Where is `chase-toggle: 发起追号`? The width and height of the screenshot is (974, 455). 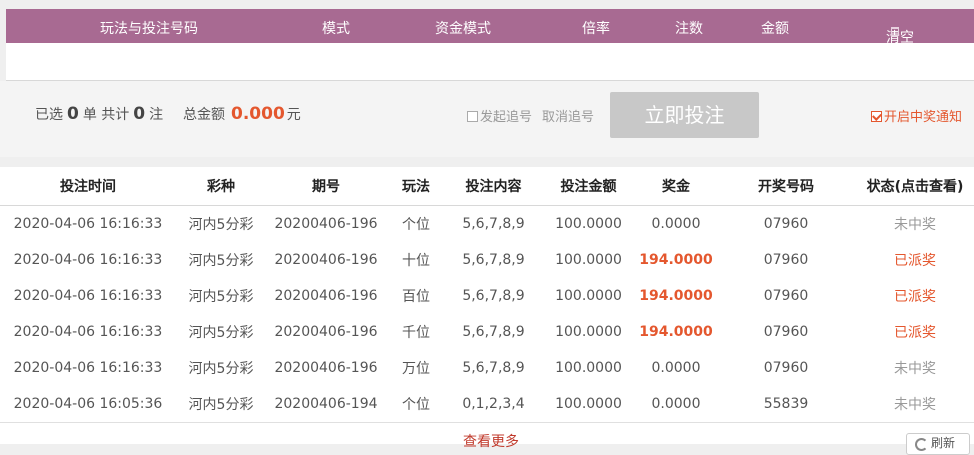 chase-toggle: 发起追号 is located at coordinates (499, 115).